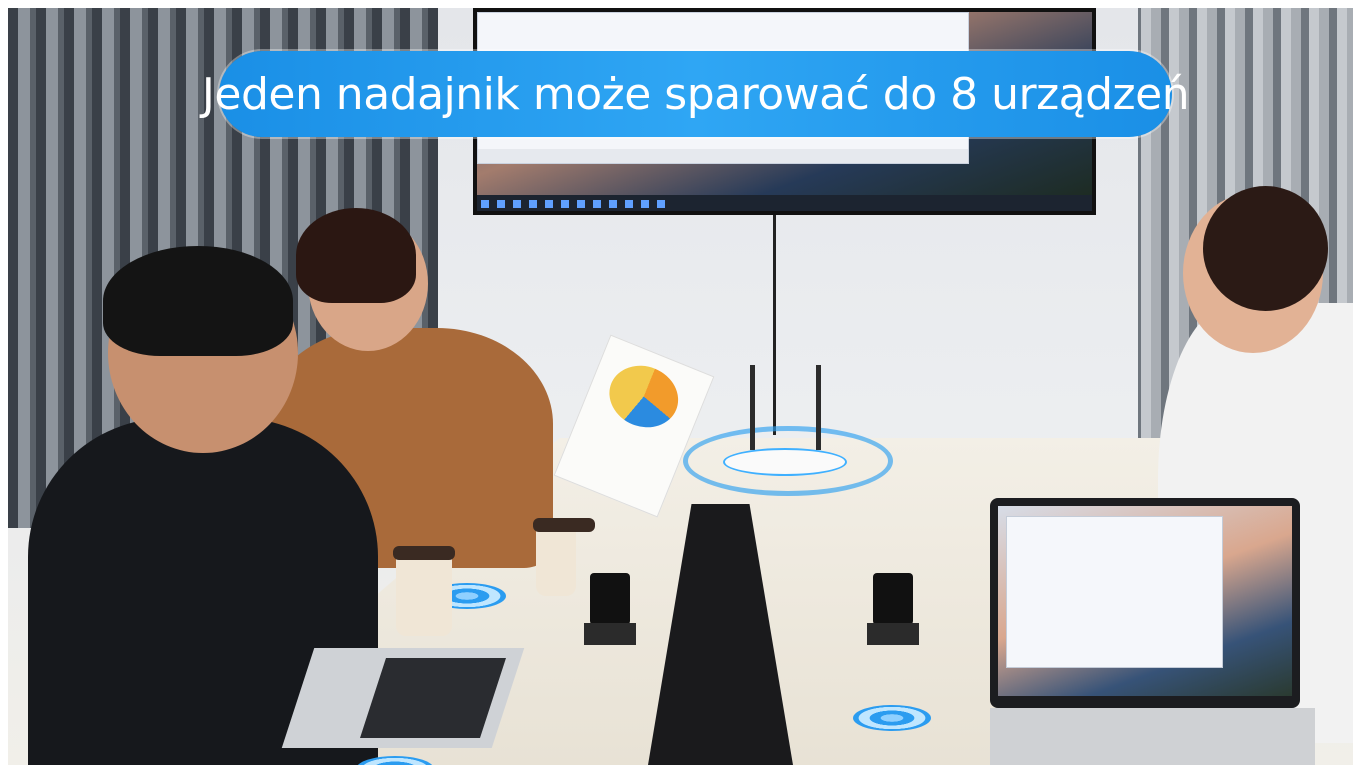 The image size is (1361, 773). Describe the element at coordinates (1265, 248) in the screenshot. I see `woman-right-hair` at that location.